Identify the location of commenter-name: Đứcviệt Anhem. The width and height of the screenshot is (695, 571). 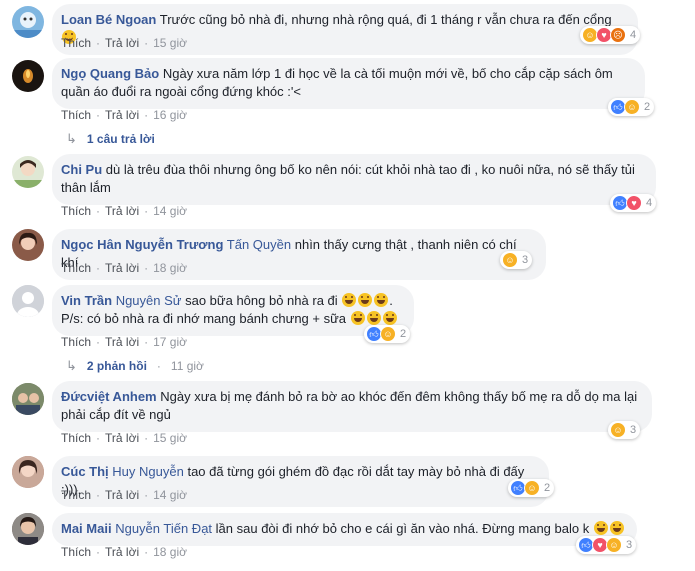
(109, 396).